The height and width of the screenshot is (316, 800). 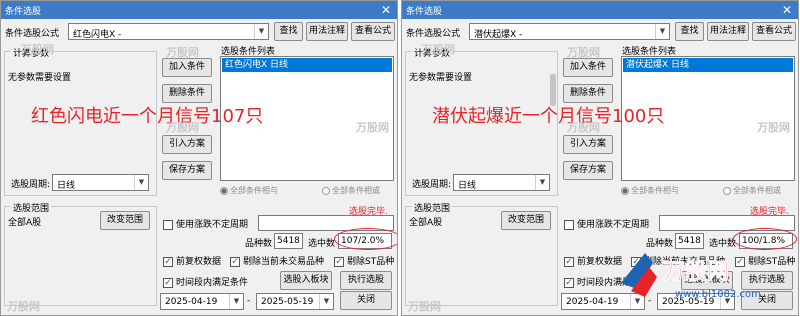 I want to click on selected-label: 选中数, so click(x=322, y=244).